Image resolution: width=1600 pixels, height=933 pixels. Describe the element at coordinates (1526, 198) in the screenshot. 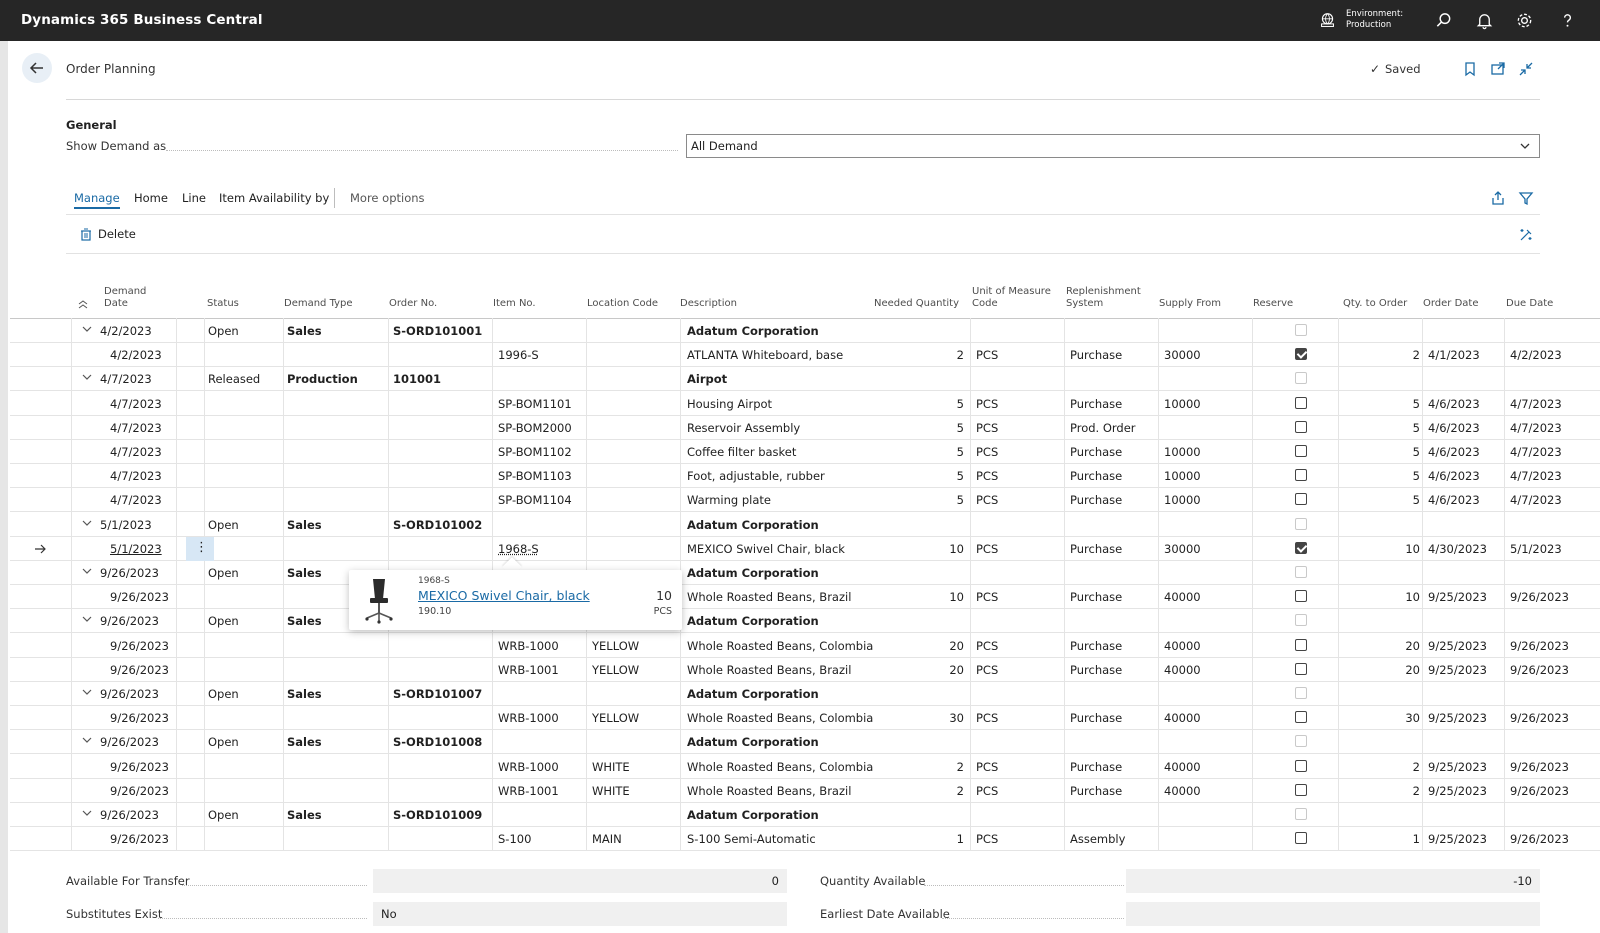

I see `filter-icon` at that location.